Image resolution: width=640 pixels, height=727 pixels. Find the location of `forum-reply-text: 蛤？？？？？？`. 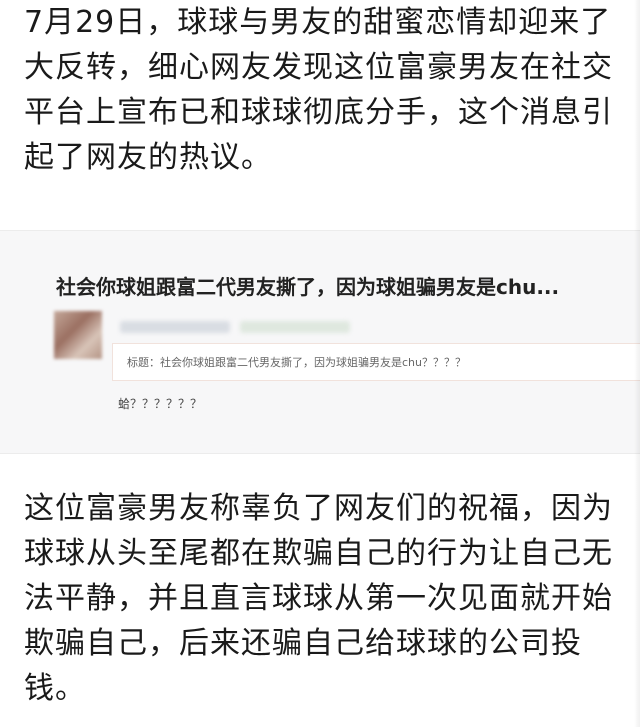

forum-reply-text: 蛤？？？？？？ is located at coordinates (160, 404).